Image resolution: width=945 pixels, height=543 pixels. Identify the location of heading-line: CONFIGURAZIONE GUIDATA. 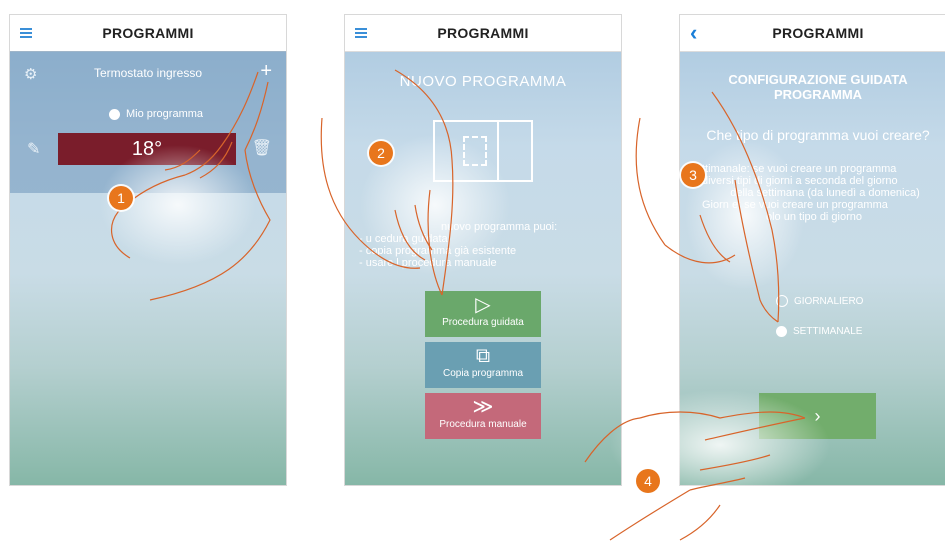
(818, 79).